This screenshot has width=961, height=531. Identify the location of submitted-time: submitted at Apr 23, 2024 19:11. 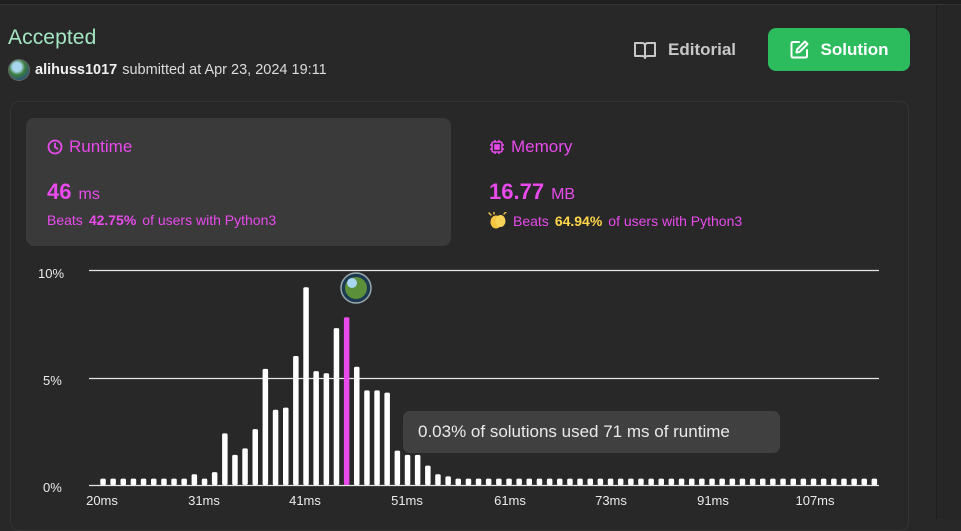
(224, 70).